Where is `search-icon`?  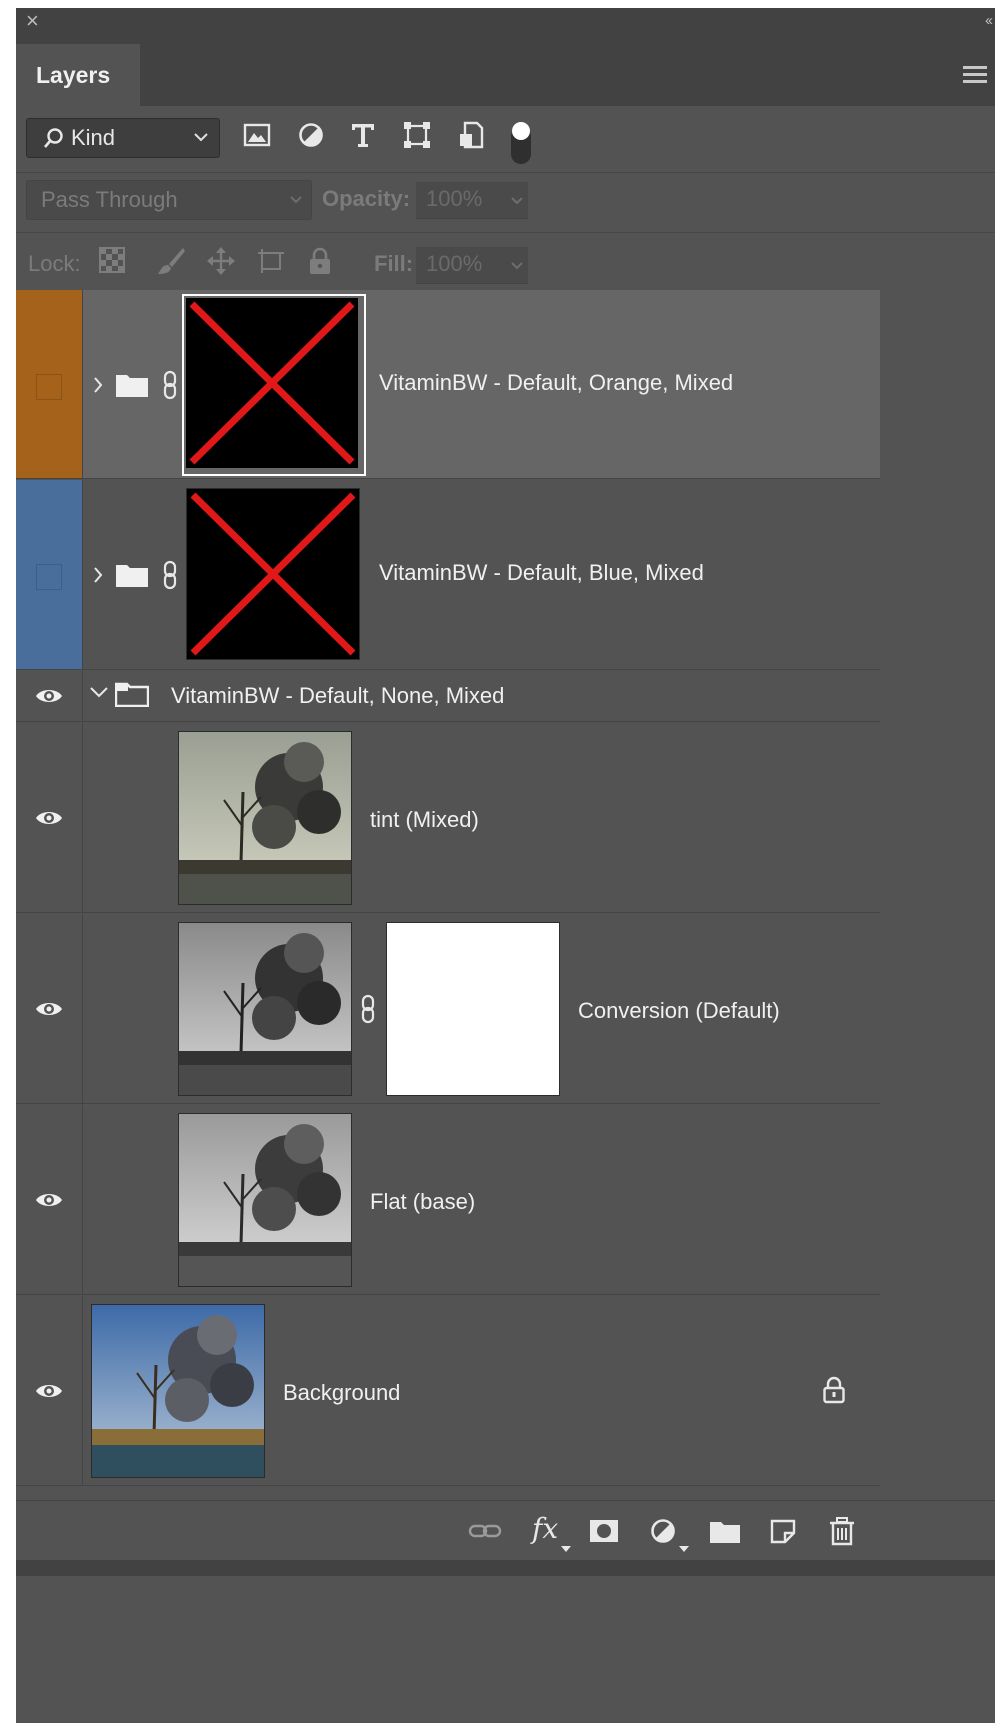
search-icon is located at coordinates (53, 138).